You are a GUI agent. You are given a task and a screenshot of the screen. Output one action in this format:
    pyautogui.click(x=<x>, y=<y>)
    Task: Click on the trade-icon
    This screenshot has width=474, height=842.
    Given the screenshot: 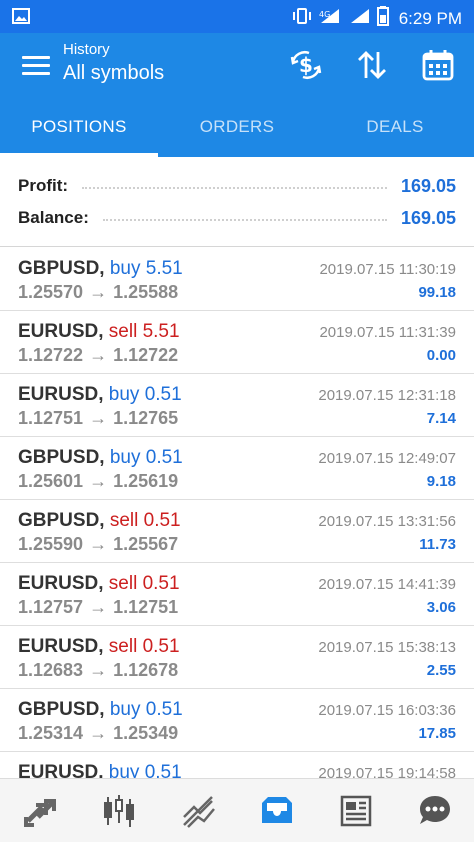 What is the action you would take?
    pyautogui.click(x=198, y=811)
    